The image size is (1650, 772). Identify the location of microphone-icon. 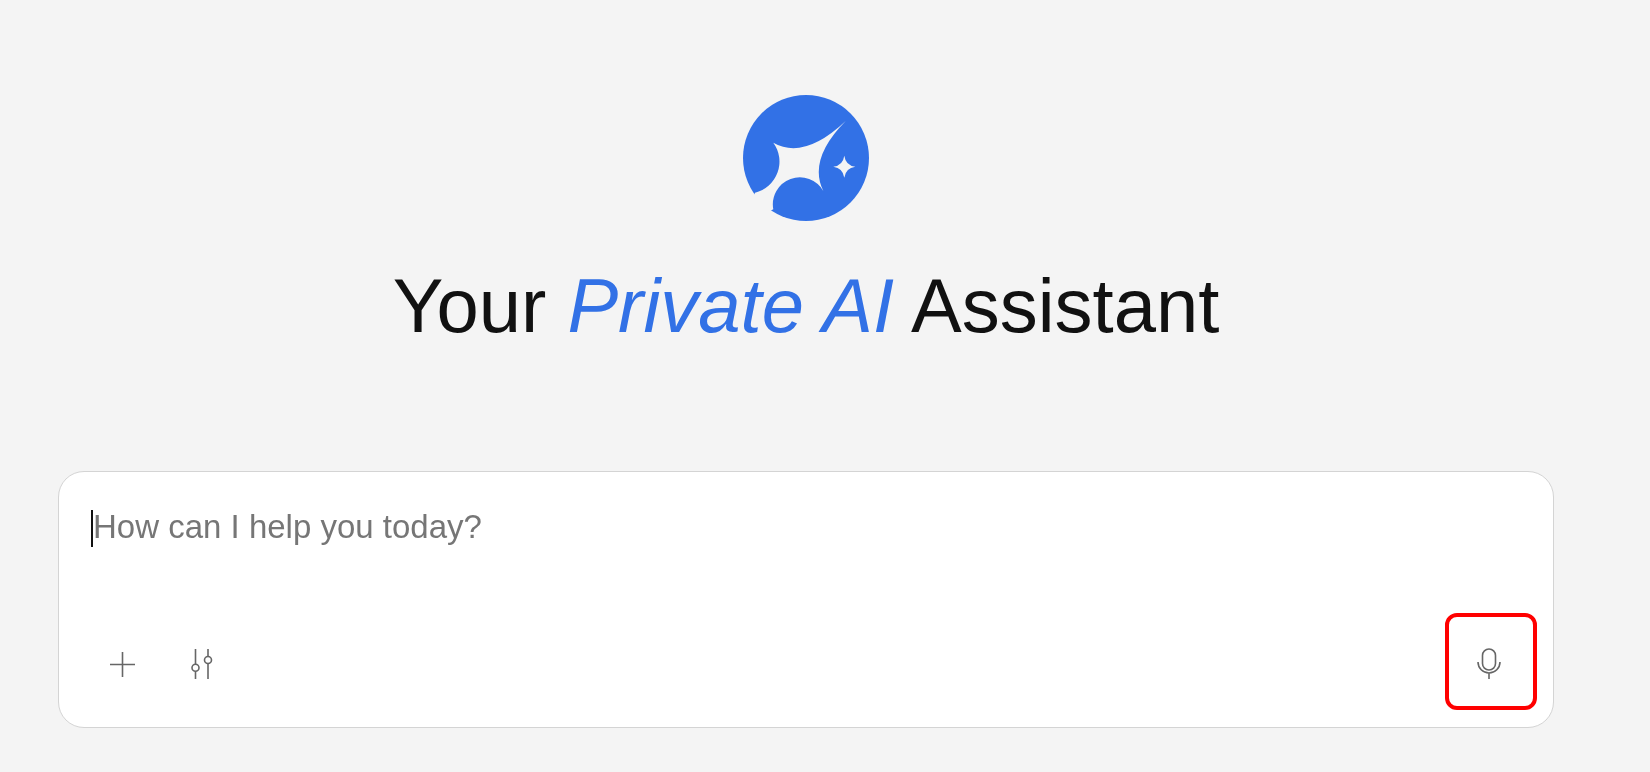
(1489, 664).